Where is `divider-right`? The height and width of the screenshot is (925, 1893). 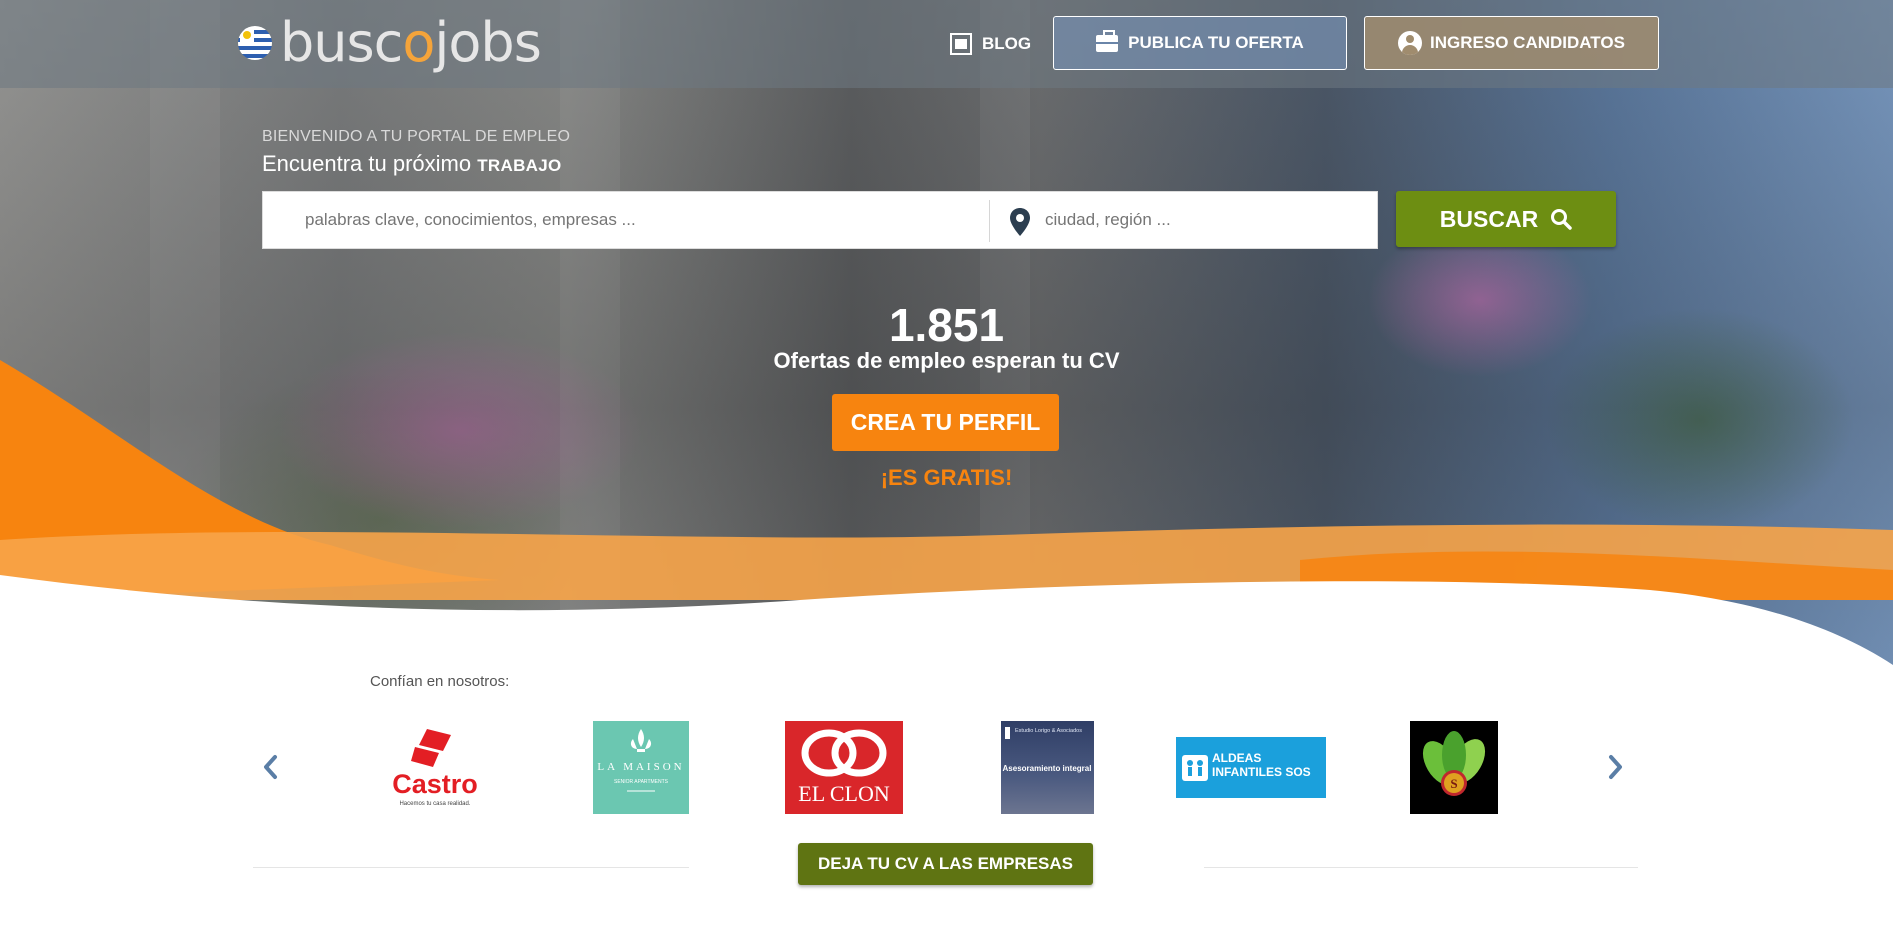 divider-right is located at coordinates (1421, 867).